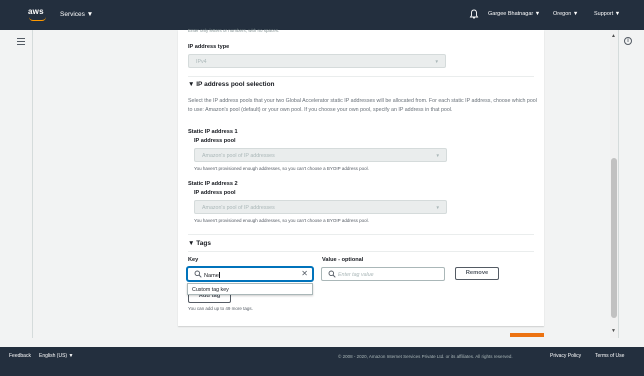 The image size is (644, 376). Describe the element at coordinates (356, 274) in the screenshot. I see `tag-value-placeholder: Enter tag value` at that location.